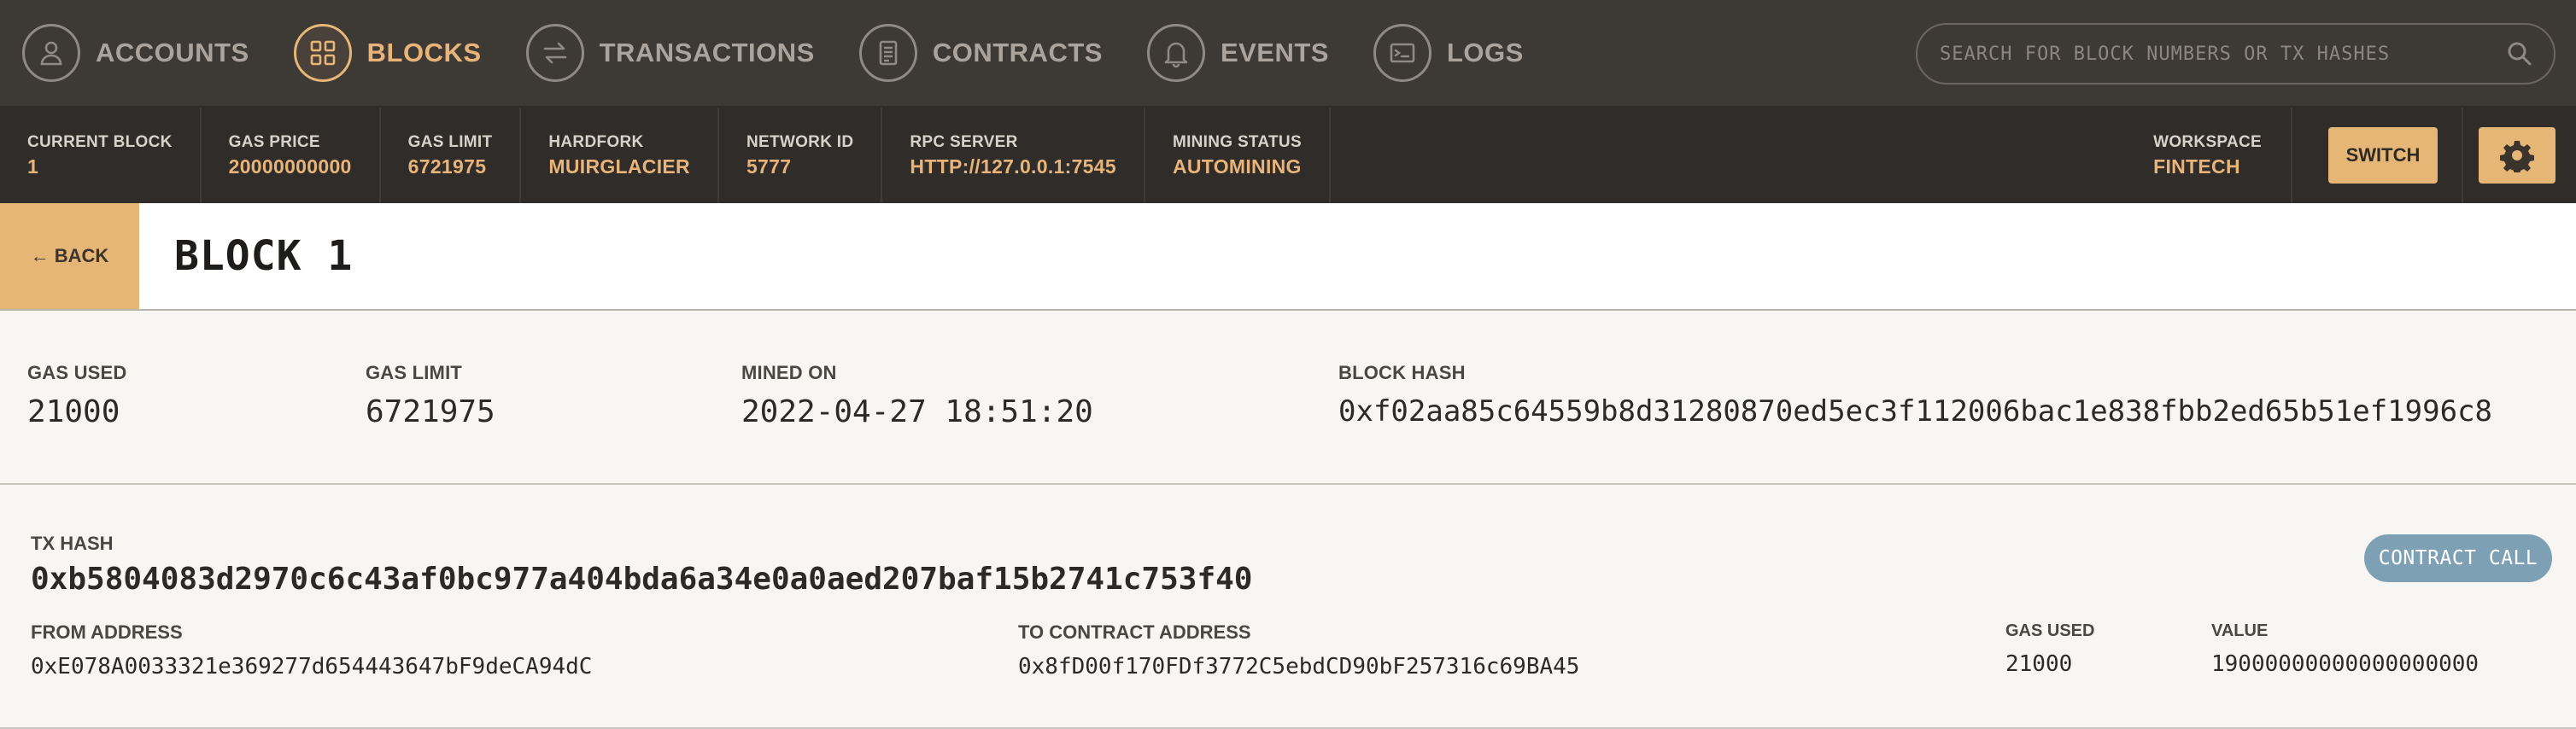  What do you see at coordinates (2222, 54) in the screenshot?
I see `search-input` at bounding box center [2222, 54].